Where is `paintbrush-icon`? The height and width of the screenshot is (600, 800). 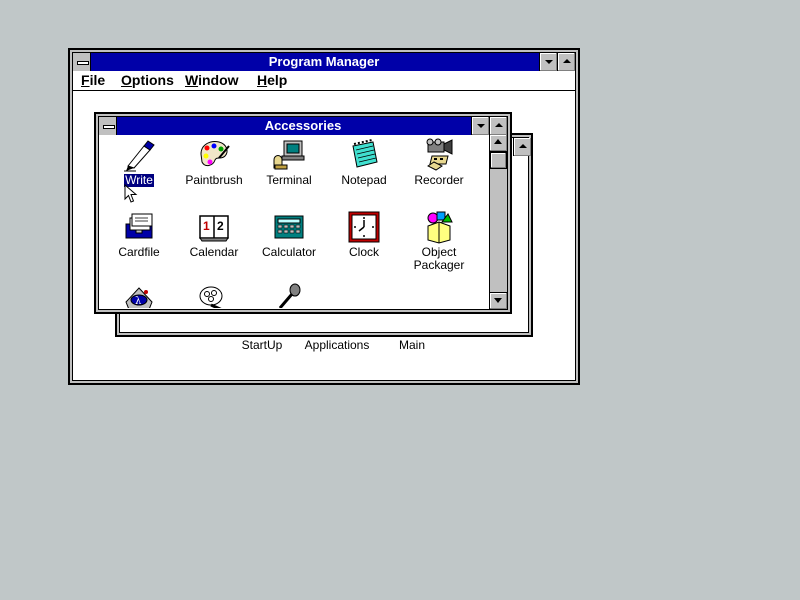 paintbrush-icon is located at coordinates (215, 154).